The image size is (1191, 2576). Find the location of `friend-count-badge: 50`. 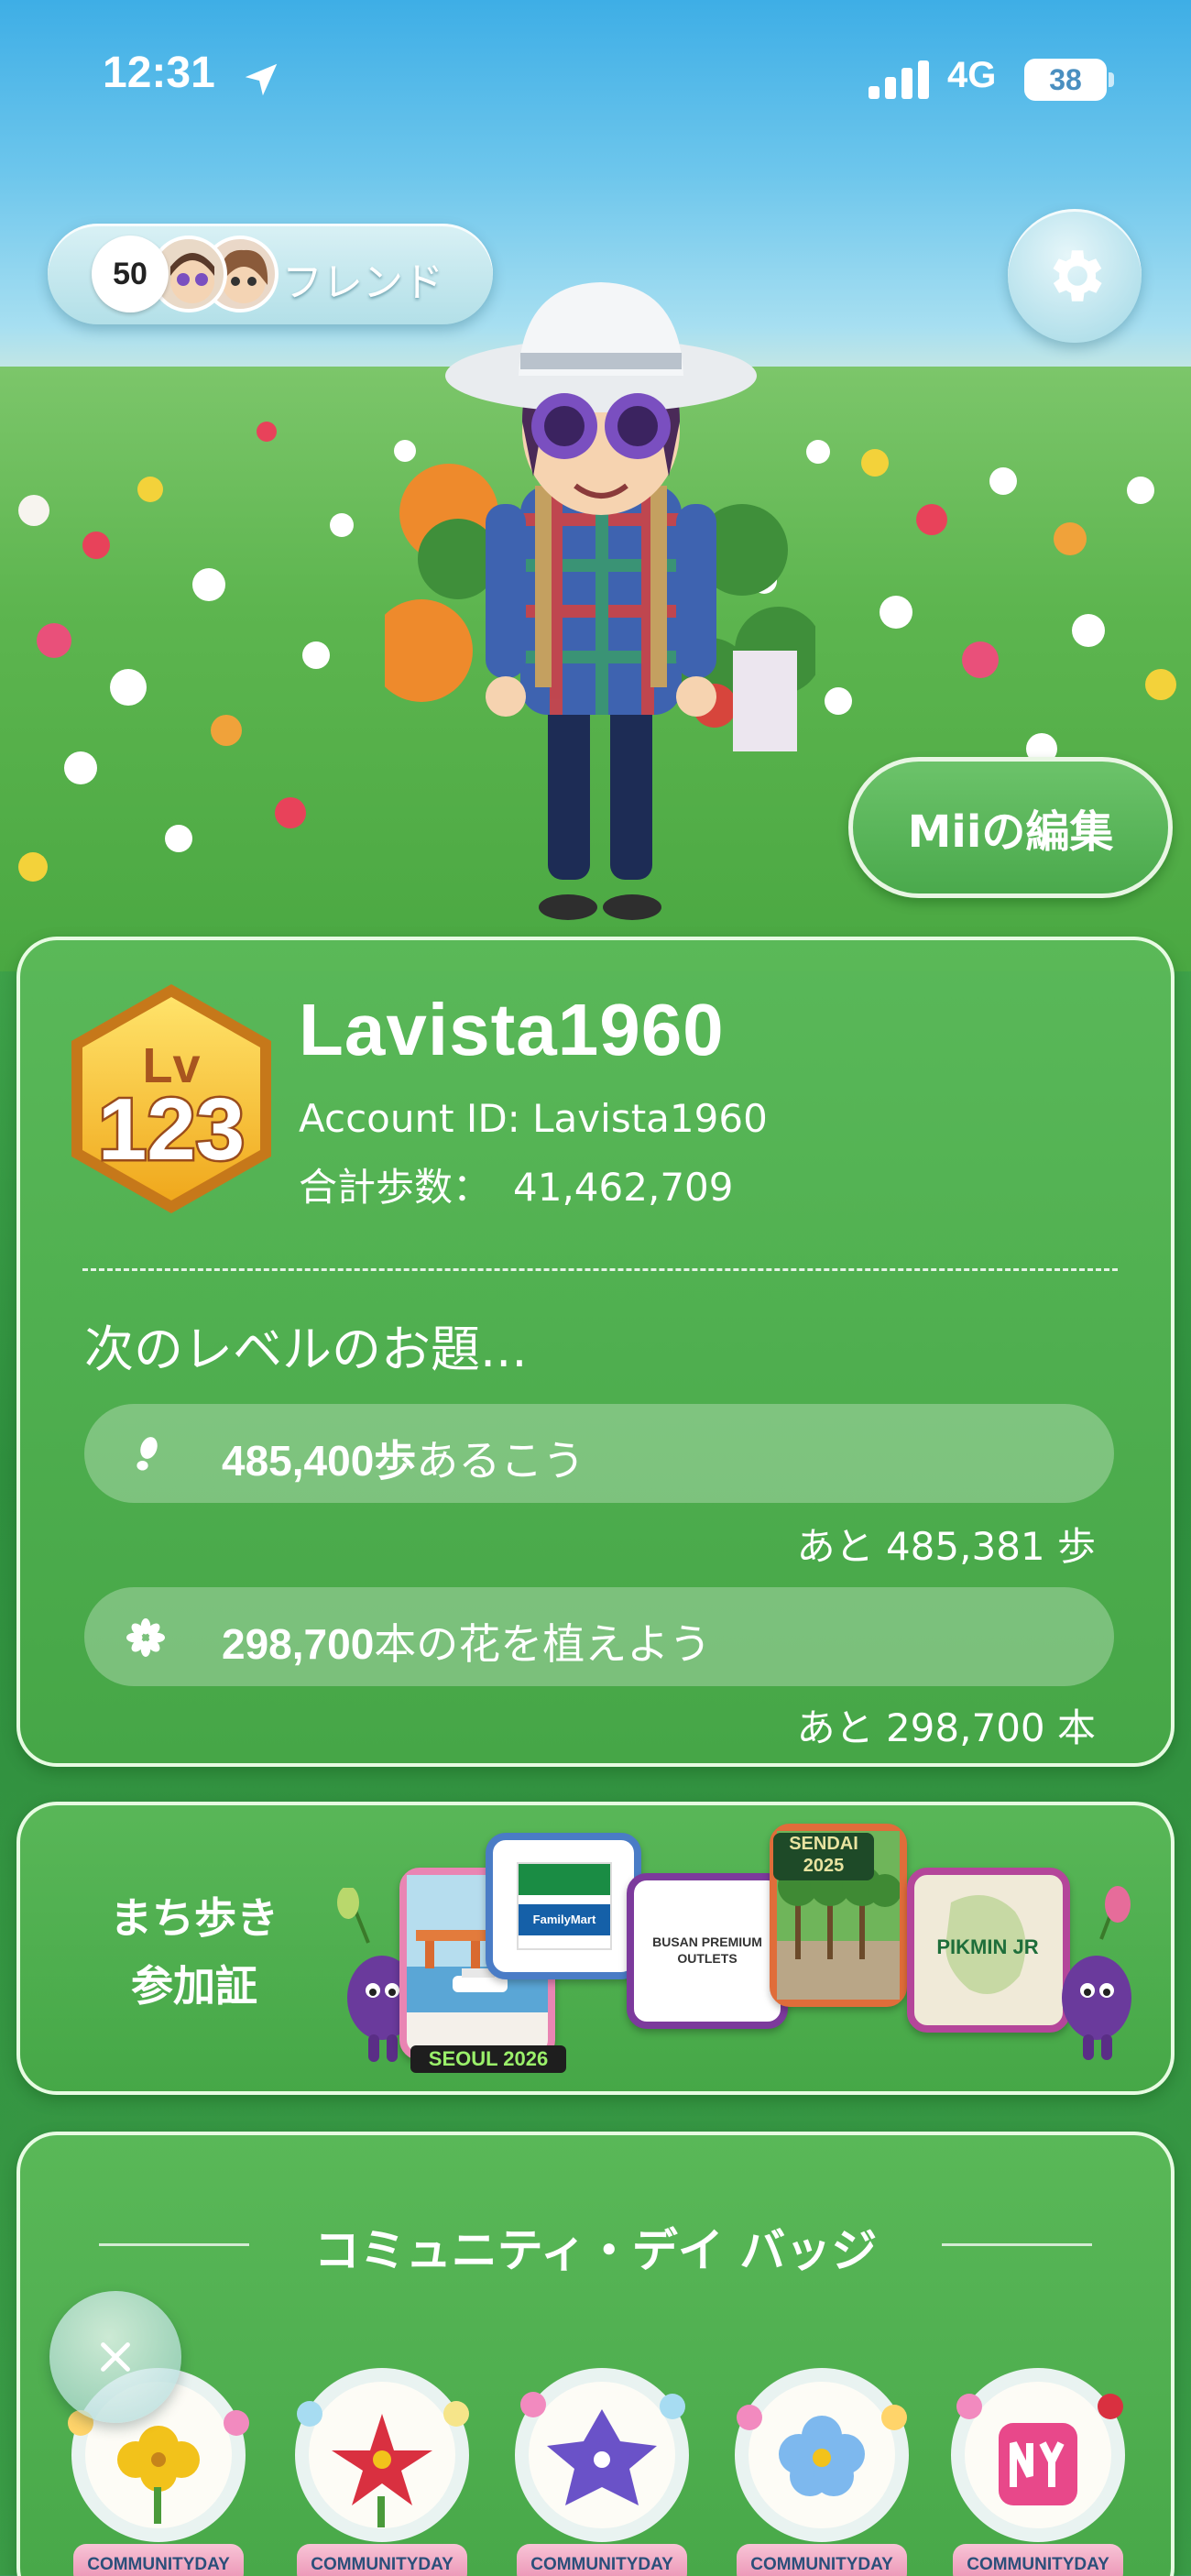

friend-count-badge: 50 is located at coordinates (130, 274).